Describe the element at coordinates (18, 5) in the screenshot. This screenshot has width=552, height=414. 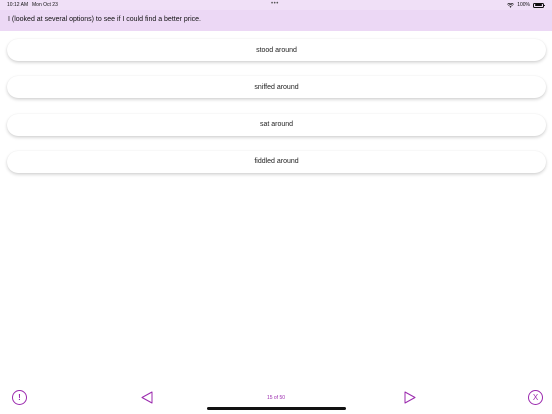
I see `status-time: 10:12 AM` at that location.